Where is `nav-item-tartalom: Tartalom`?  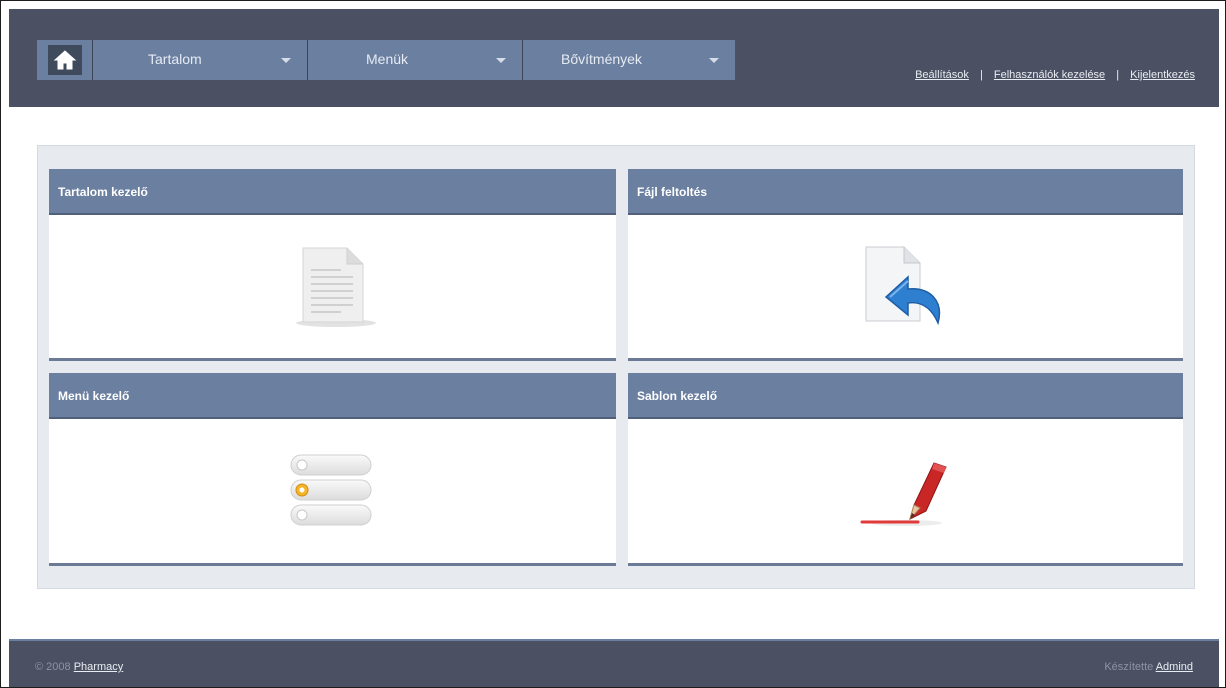
nav-item-tartalom: Tartalom is located at coordinates (200, 60).